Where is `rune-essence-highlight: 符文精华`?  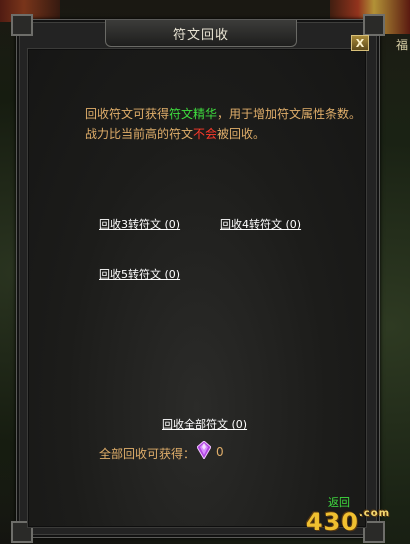
rune-essence-highlight: 符文精华 is located at coordinates (193, 114).